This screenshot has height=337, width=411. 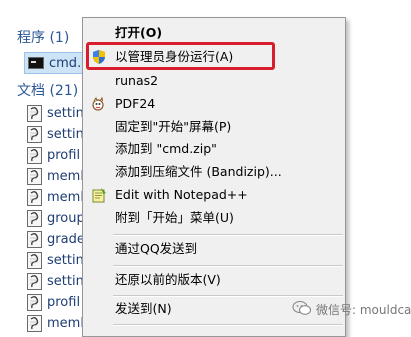 I want to click on watermark-text: 微信号: mouldcad, so click(x=363, y=310).